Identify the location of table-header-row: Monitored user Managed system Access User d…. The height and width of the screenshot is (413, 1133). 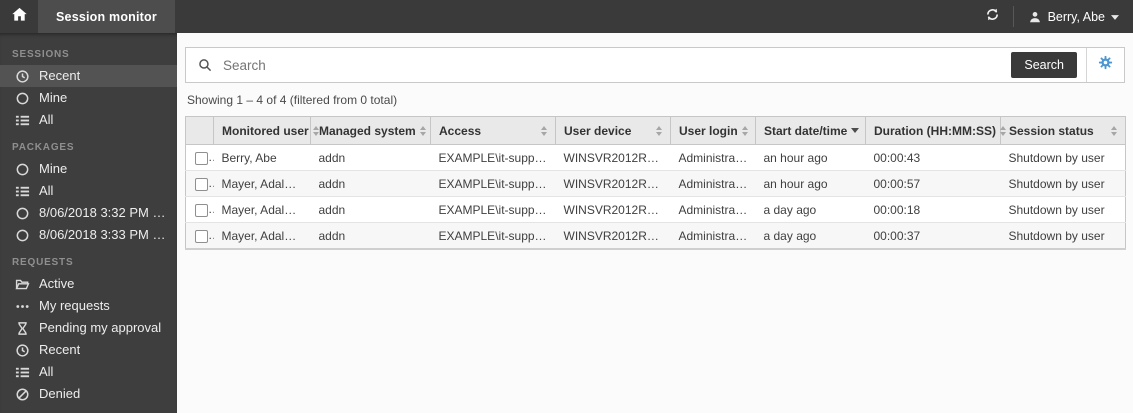
(655, 130).